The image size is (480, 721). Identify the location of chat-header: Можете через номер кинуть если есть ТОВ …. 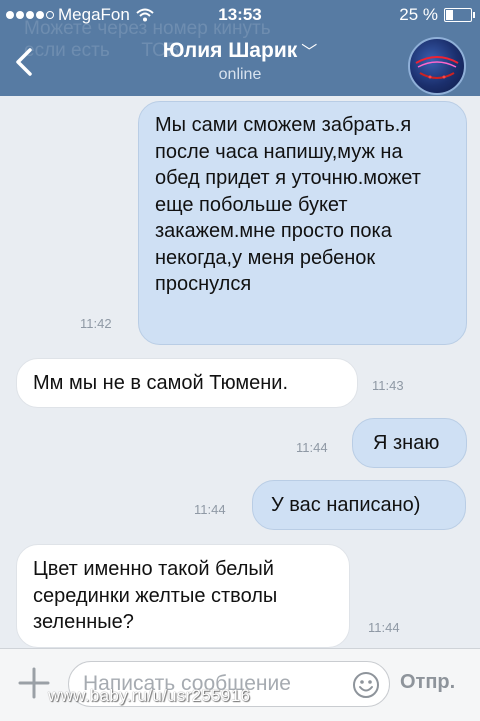
(240, 57).